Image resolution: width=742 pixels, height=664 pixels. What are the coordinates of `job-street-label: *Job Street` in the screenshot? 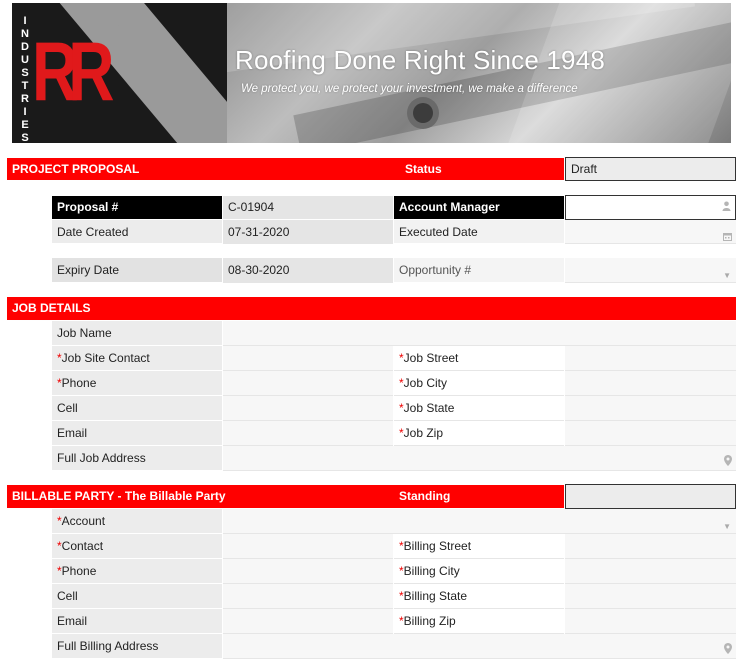 It's located at (479, 358).